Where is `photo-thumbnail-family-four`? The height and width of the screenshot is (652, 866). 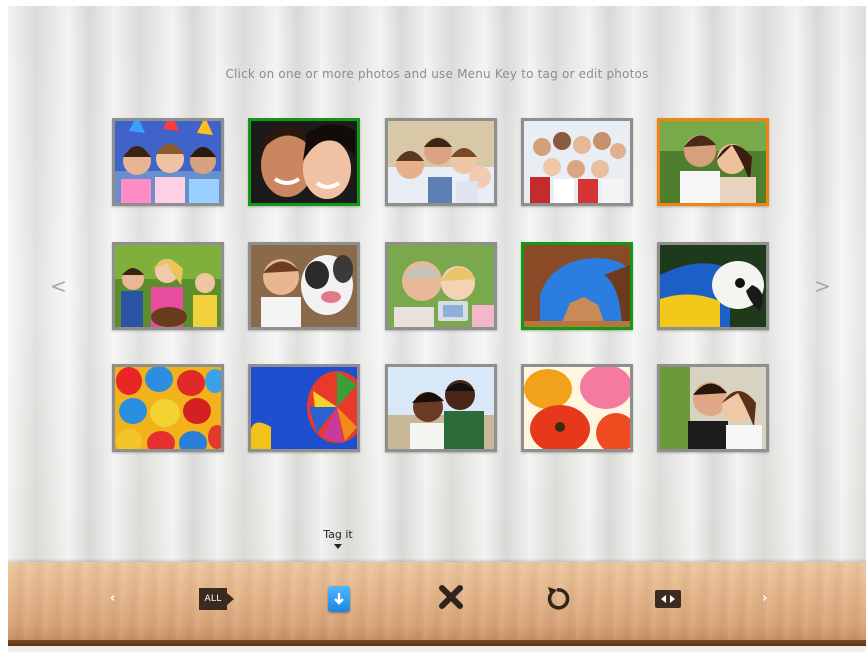 photo-thumbnail-family-four is located at coordinates (441, 162).